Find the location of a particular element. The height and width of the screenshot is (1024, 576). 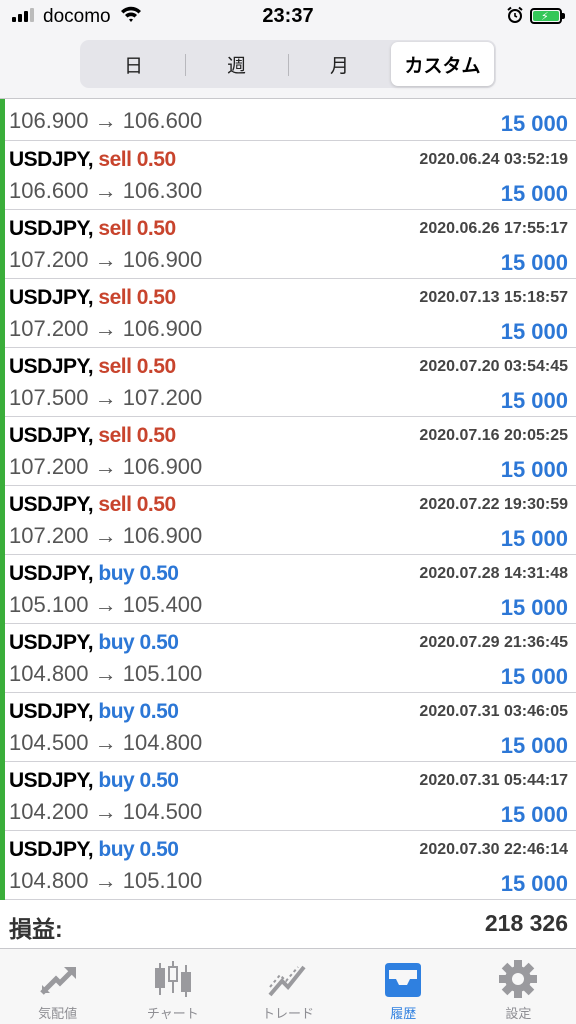

tab-history: 履歴 is located at coordinates (403, 986).